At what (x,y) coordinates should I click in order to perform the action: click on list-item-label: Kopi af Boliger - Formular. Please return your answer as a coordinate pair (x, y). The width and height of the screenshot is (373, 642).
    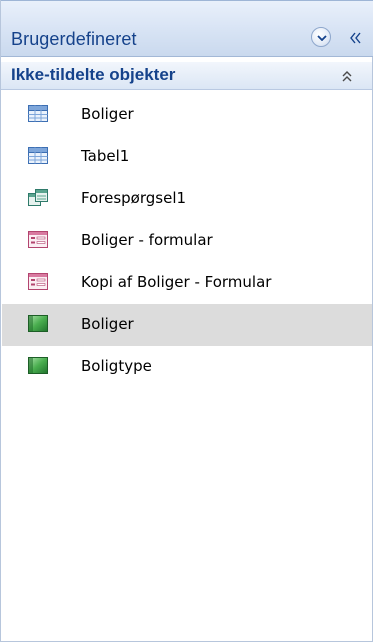
    Looking at the image, I should click on (176, 282).